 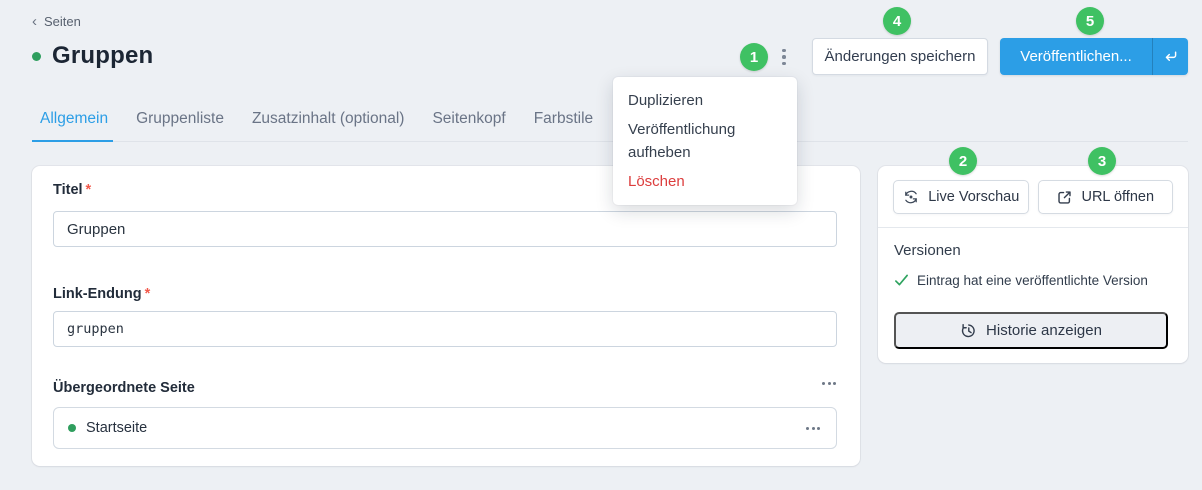 What do you see at coordinates (445, 428) in the screenshot?
I see `parent-page-item: Startseite` at bounding box center [445, 428].